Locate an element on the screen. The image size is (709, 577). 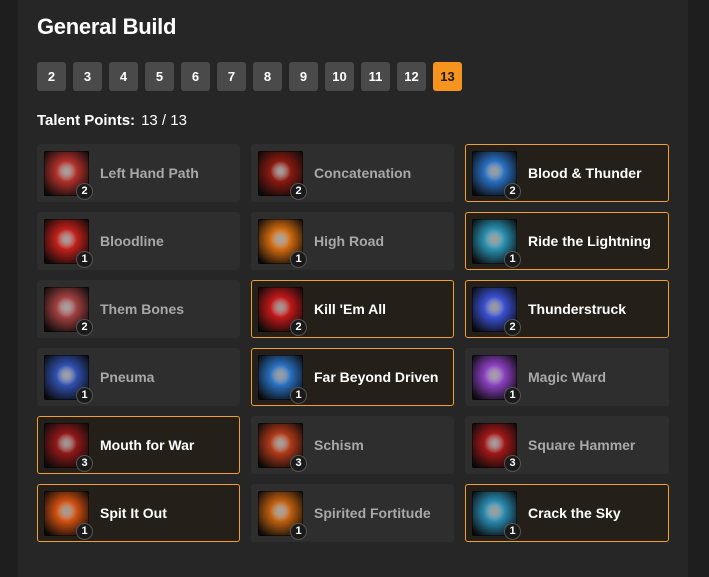
blood-slash-icon: 1 is located at coordinates (68, 243).